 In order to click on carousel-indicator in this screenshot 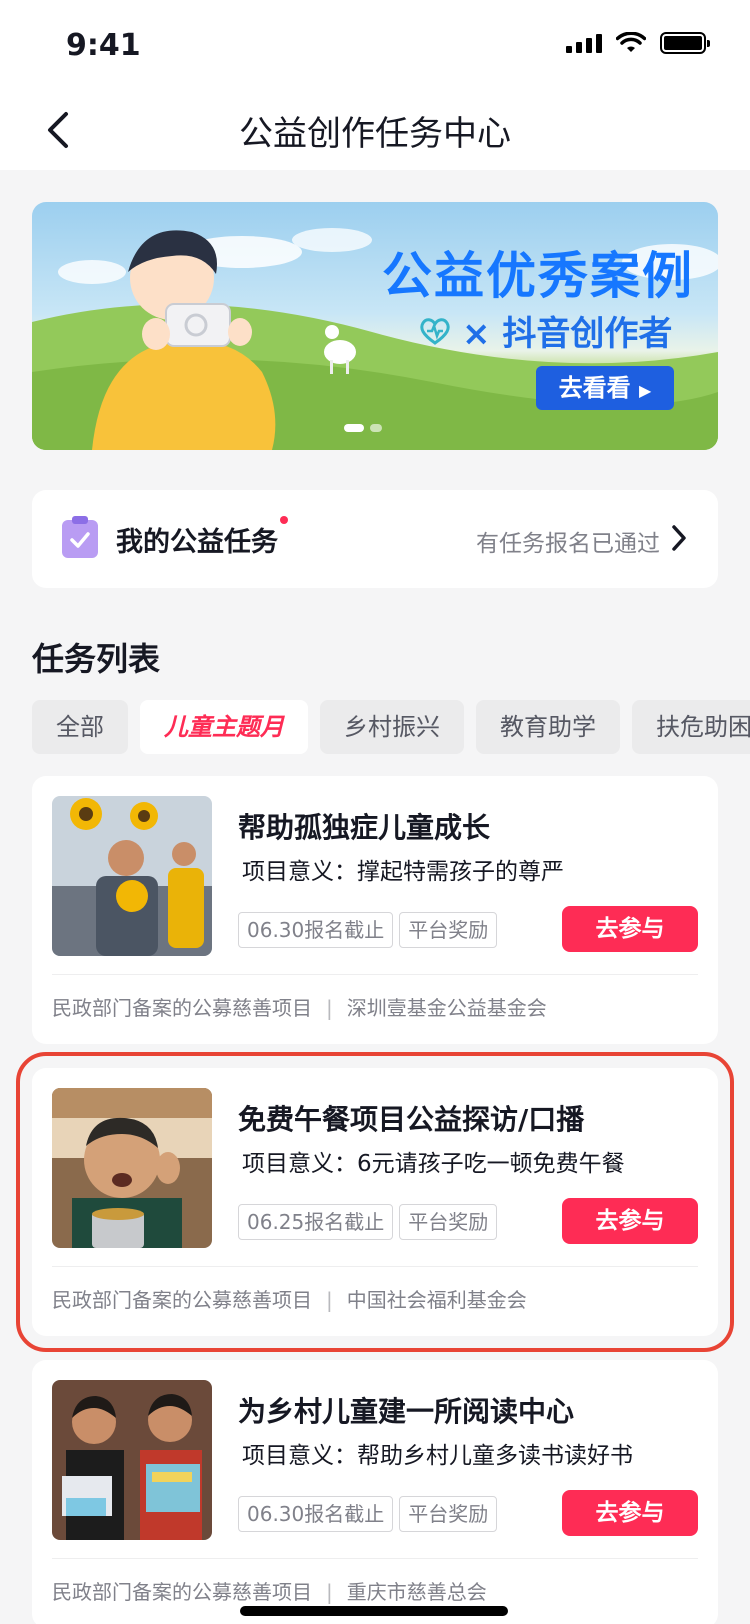, I will do `click(363, 428)`.